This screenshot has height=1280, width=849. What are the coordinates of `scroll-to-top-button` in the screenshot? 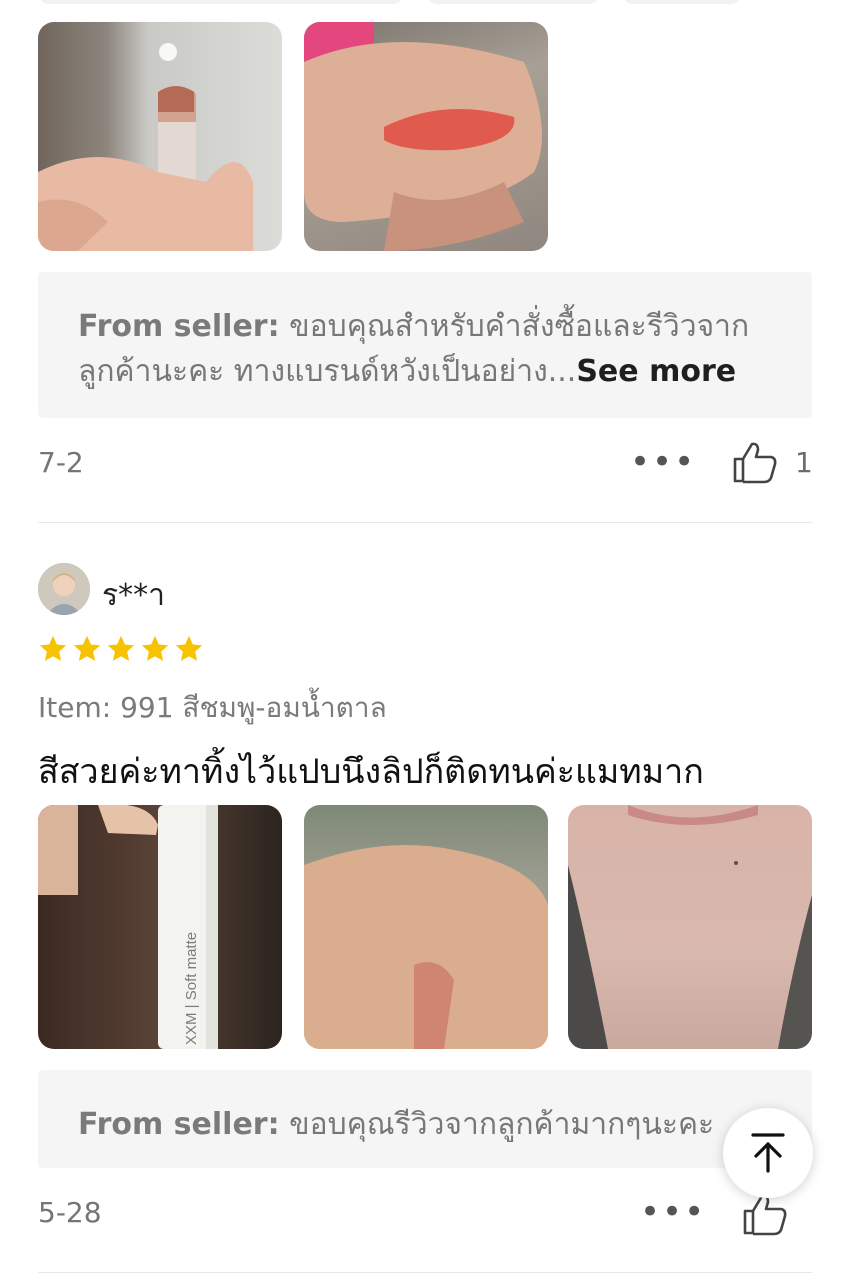 It's located at (768, 1153).